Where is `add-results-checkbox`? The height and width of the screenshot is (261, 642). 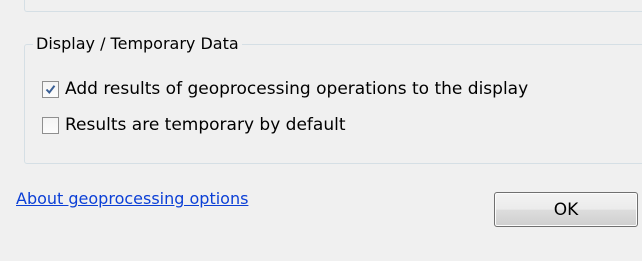 add-results-checkbox is located at coordinates (50, 89).